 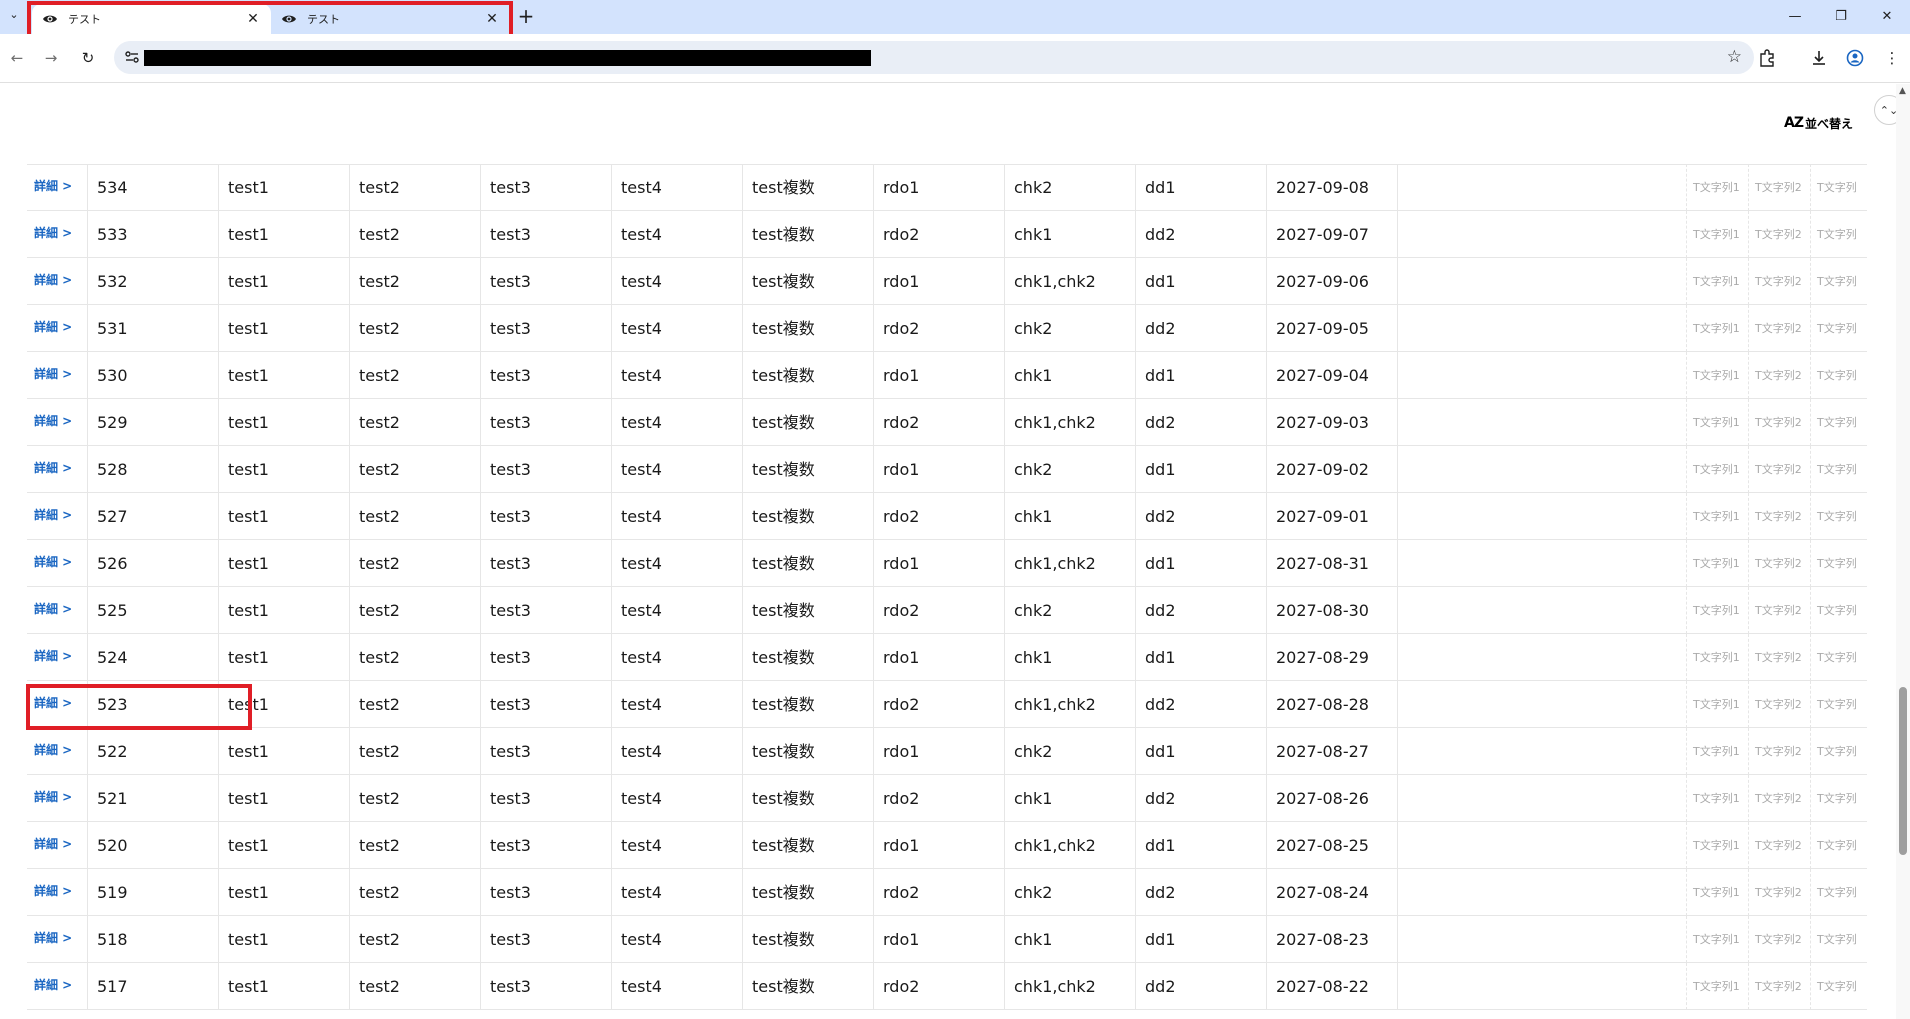 What do you see at coordinates (132, 57) in the screenshot?
I see `site-info-icon` at bounding box center [132, 57].